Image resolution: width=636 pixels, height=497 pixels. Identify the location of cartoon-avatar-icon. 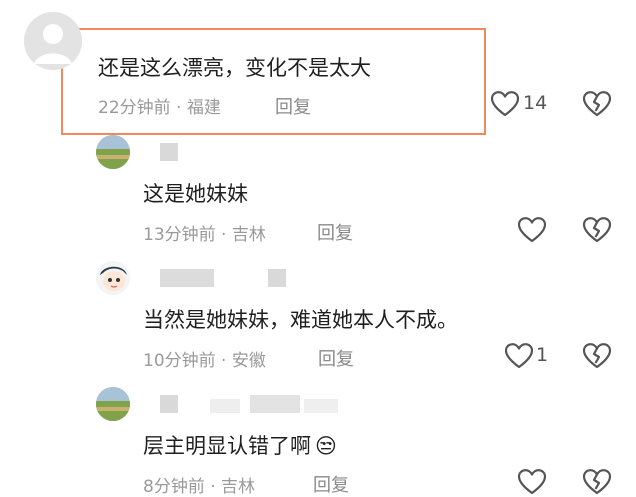
(113, 278).